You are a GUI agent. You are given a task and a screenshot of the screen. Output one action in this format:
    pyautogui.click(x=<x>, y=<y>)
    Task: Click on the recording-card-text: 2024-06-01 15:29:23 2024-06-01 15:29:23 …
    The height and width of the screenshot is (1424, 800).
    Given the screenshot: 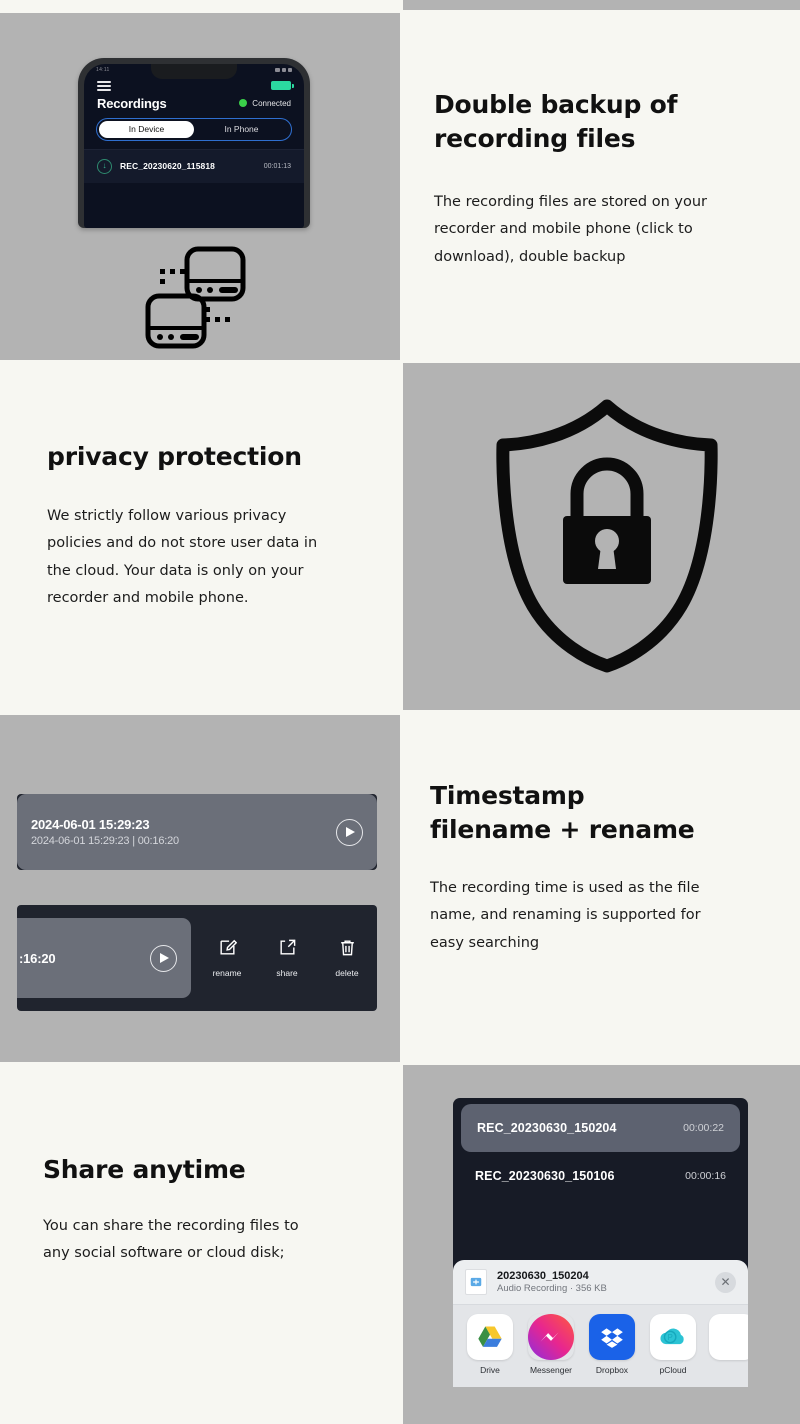 What is the action you would take?
    pyautogui.click(x=105, y=832)
    